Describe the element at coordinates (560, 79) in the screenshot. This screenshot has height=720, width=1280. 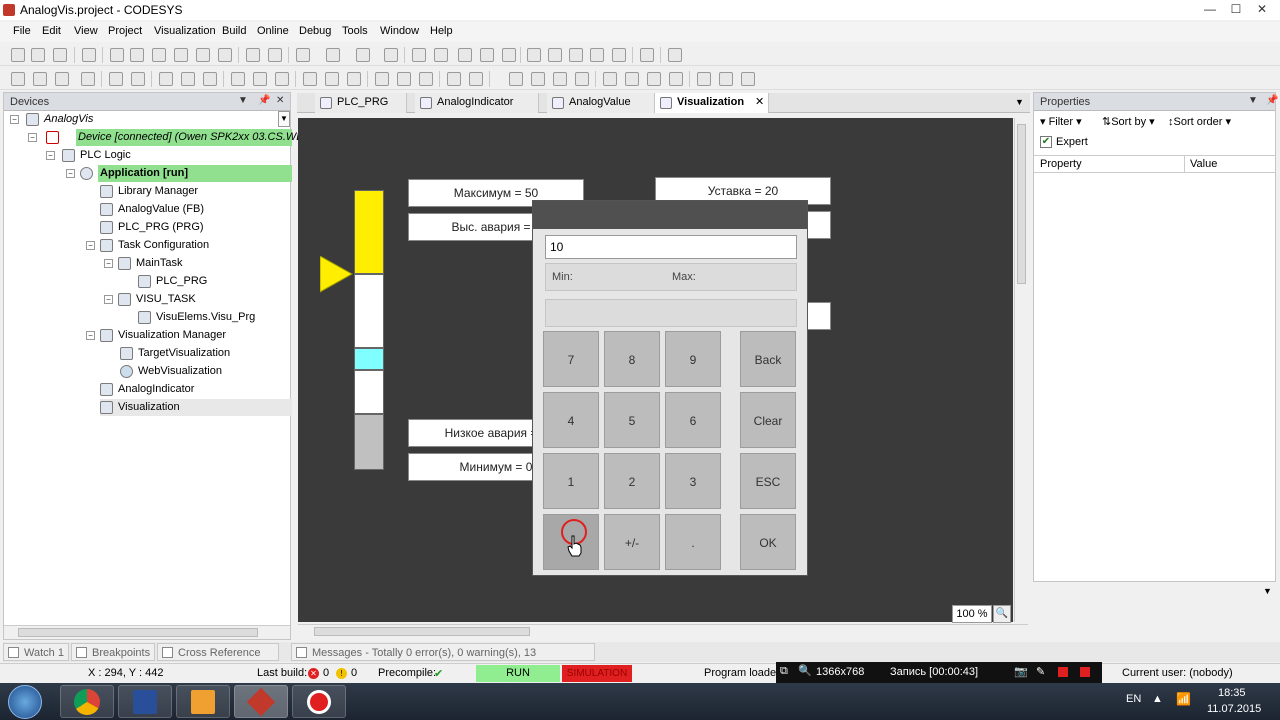
I see `layer-icon` at that location.